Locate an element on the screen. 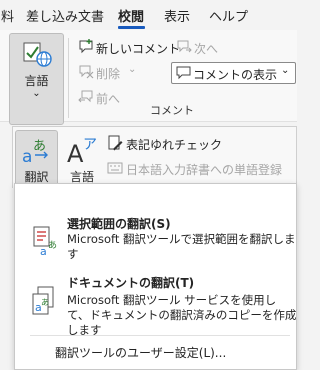 The image size is (320, 370). tab-file: 料 is located at coordinates (7, 15).